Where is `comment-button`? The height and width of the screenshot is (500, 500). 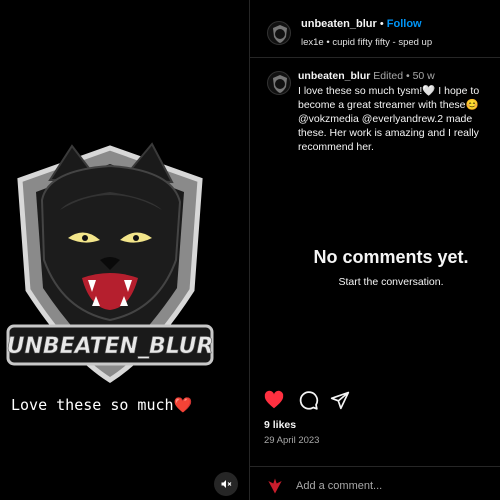
comment-button is located at coordinates (308, 400).